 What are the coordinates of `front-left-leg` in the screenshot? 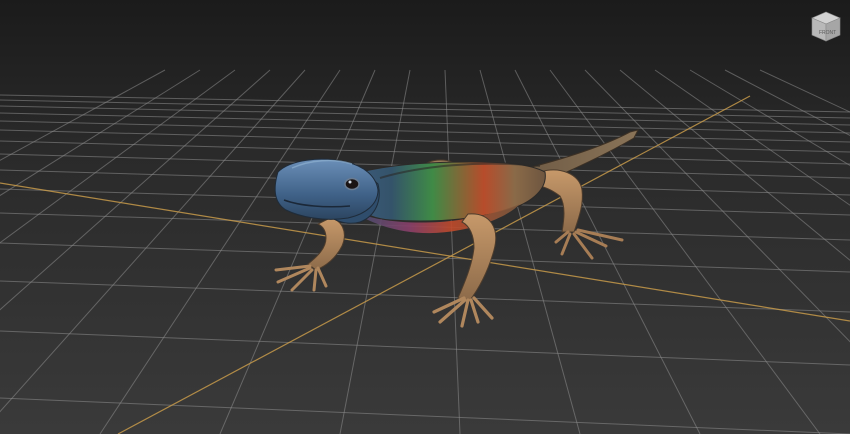 It's located at (326, 244).